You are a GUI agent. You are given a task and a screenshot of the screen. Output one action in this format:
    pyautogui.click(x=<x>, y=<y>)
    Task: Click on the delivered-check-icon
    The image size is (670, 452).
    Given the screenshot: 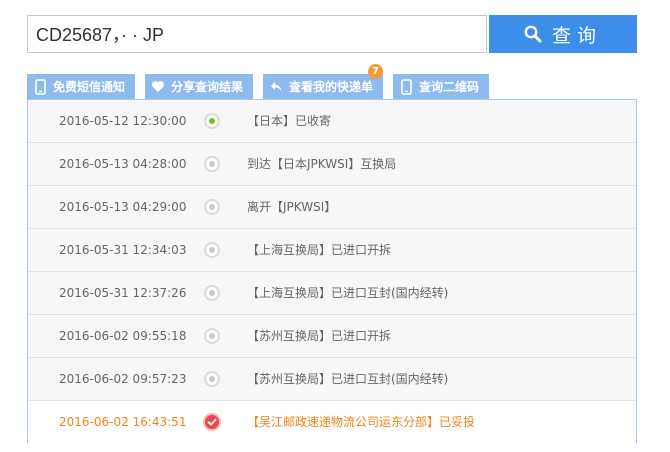 What is the action you would take?
    pyautogui.click(x=212, y=422)
    